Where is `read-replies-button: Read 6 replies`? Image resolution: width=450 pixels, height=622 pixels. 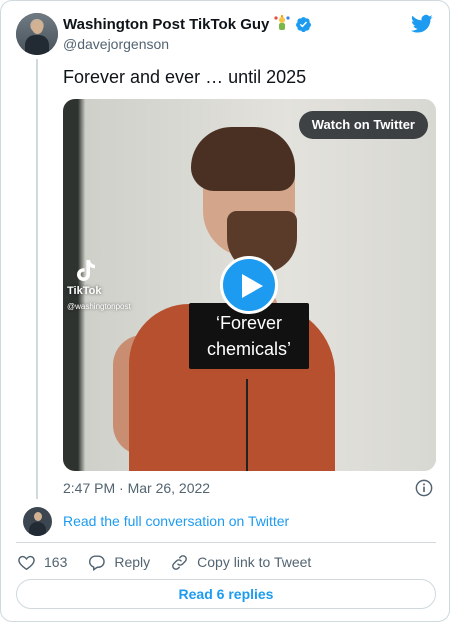
read-replies-button: Read 6 replies is located at coordinates (226, 594).